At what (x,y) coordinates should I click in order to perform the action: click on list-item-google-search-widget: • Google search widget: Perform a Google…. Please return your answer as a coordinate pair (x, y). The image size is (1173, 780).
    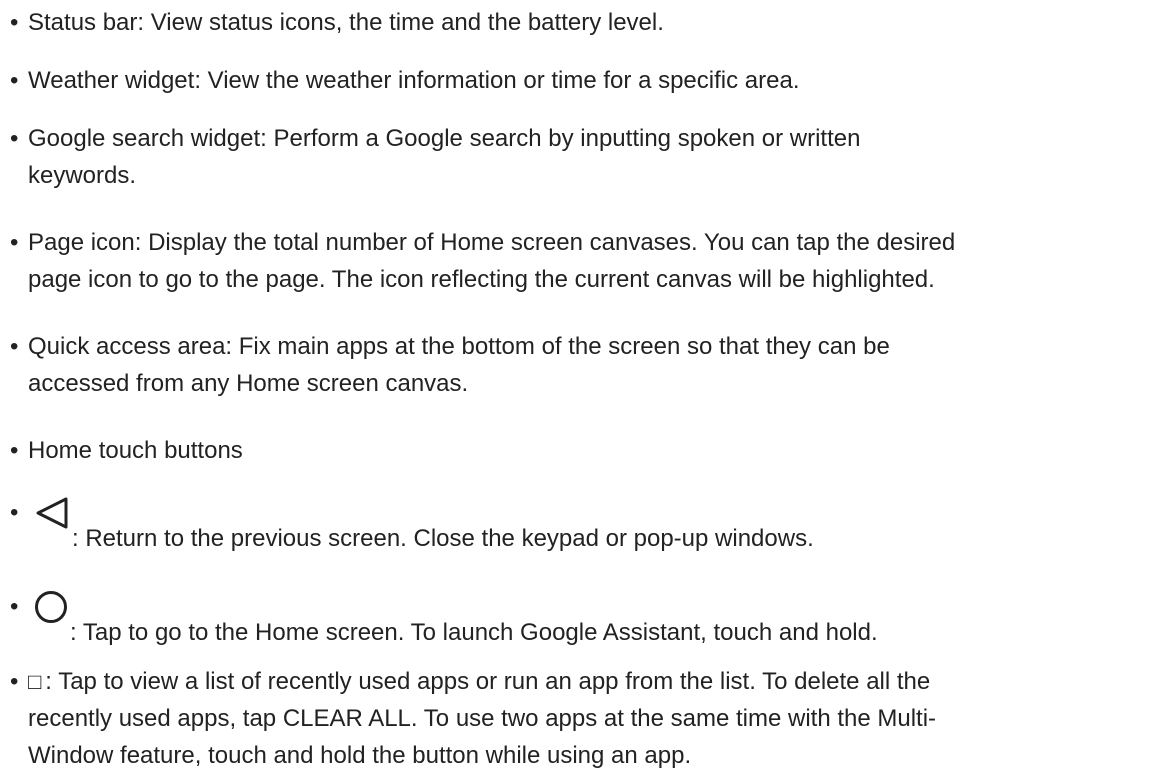
    Looking at the image, I should click on (587, 157).